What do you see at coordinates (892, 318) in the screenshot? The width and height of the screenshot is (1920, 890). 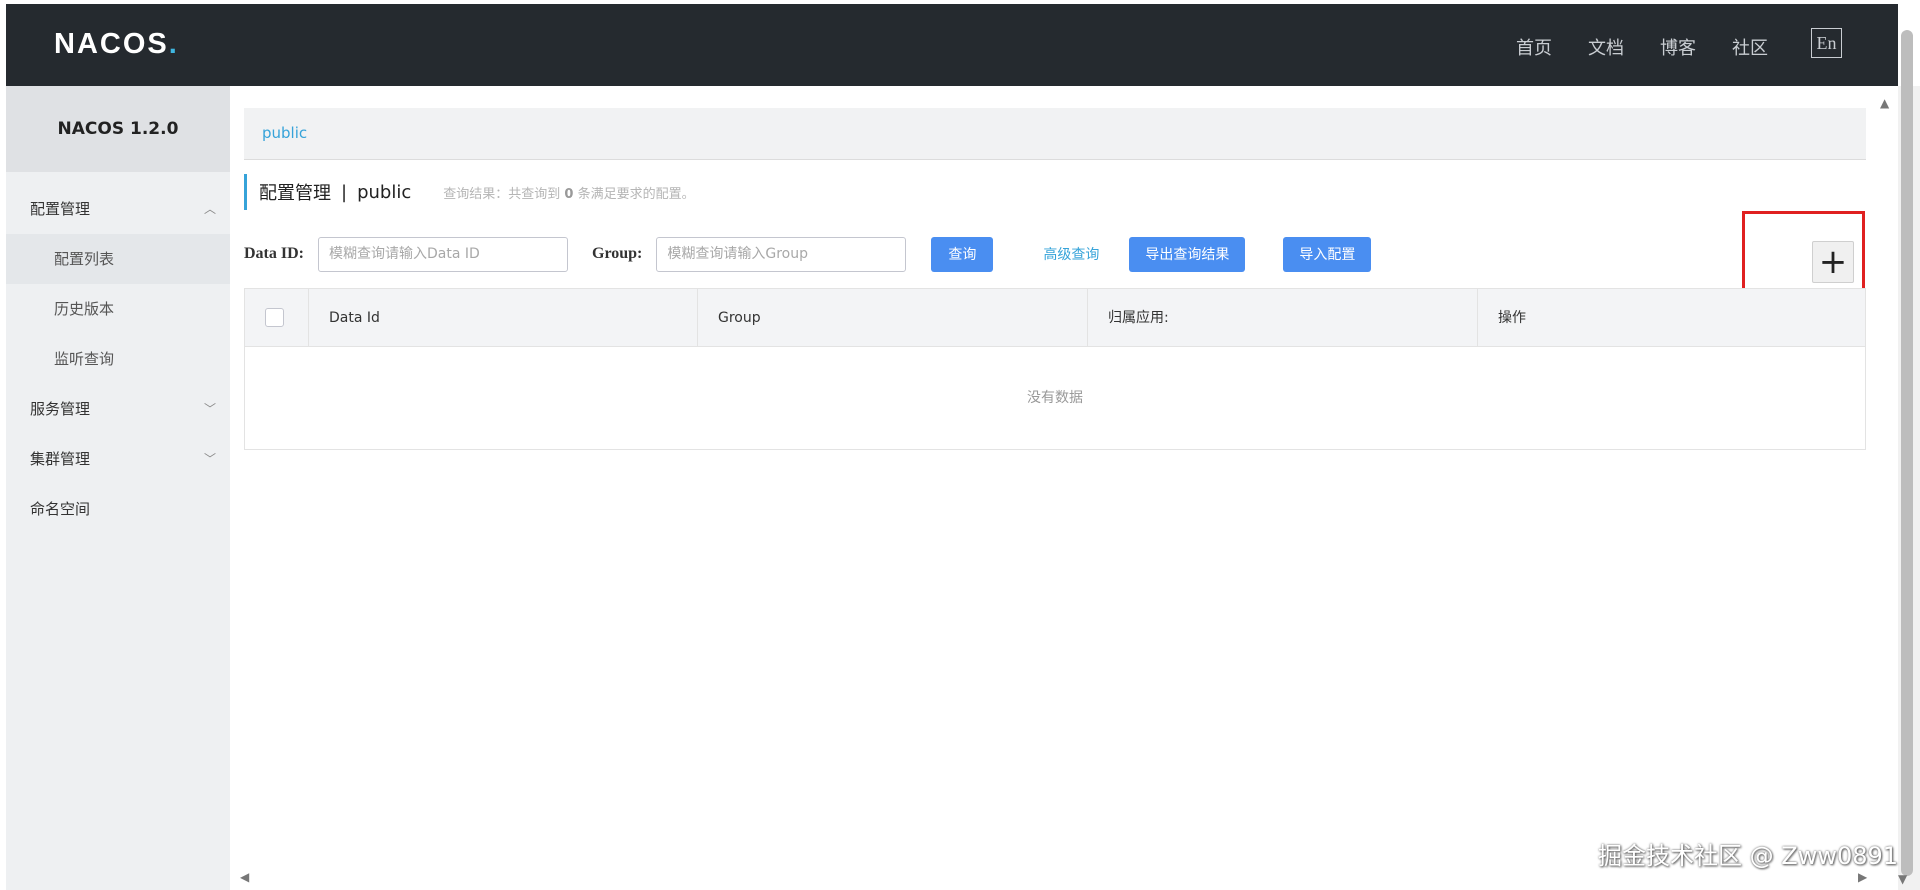 I see `column-group: Group` at bounding box center [892, 318].